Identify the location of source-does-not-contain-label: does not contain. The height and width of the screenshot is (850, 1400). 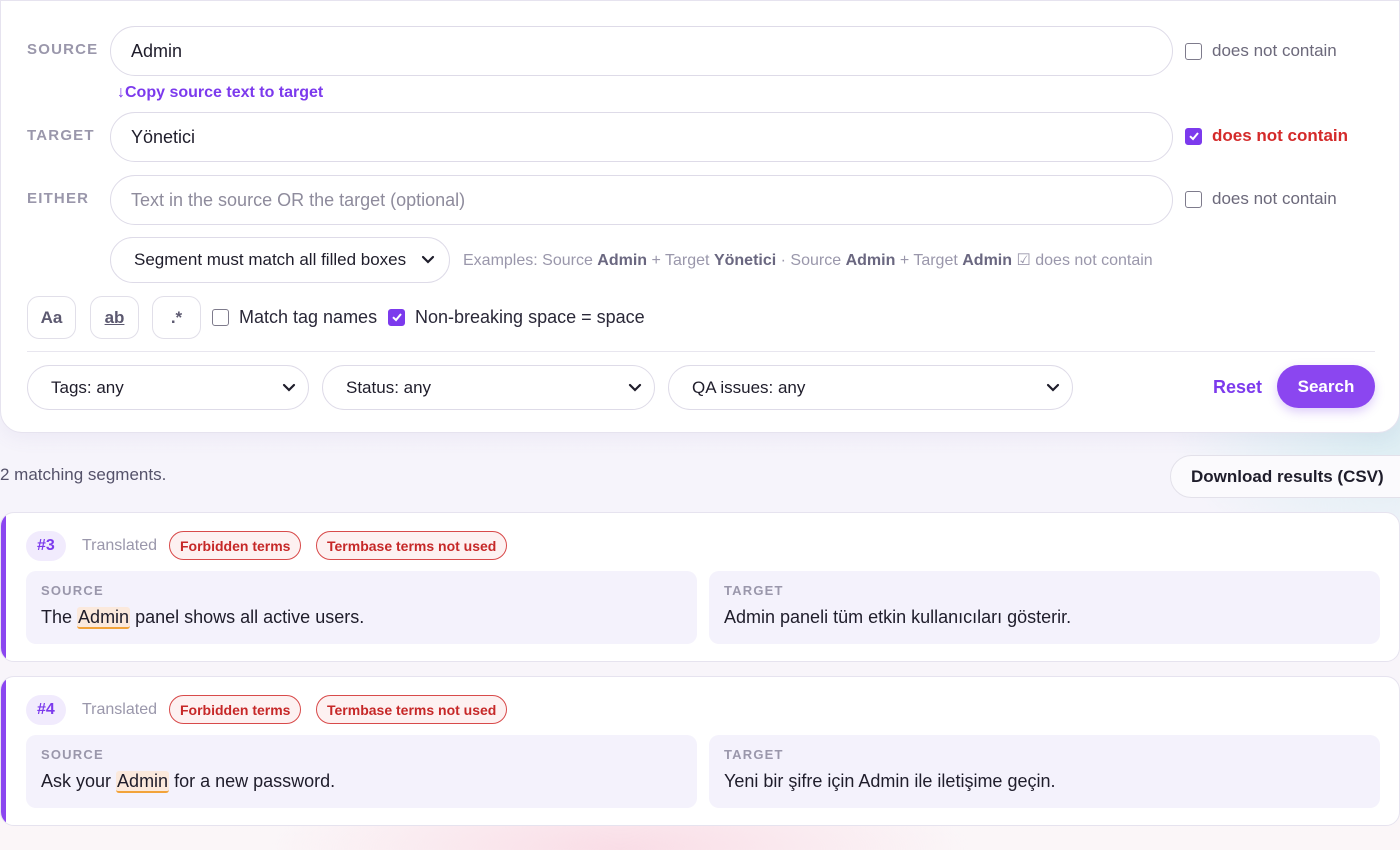
(1274, 50).